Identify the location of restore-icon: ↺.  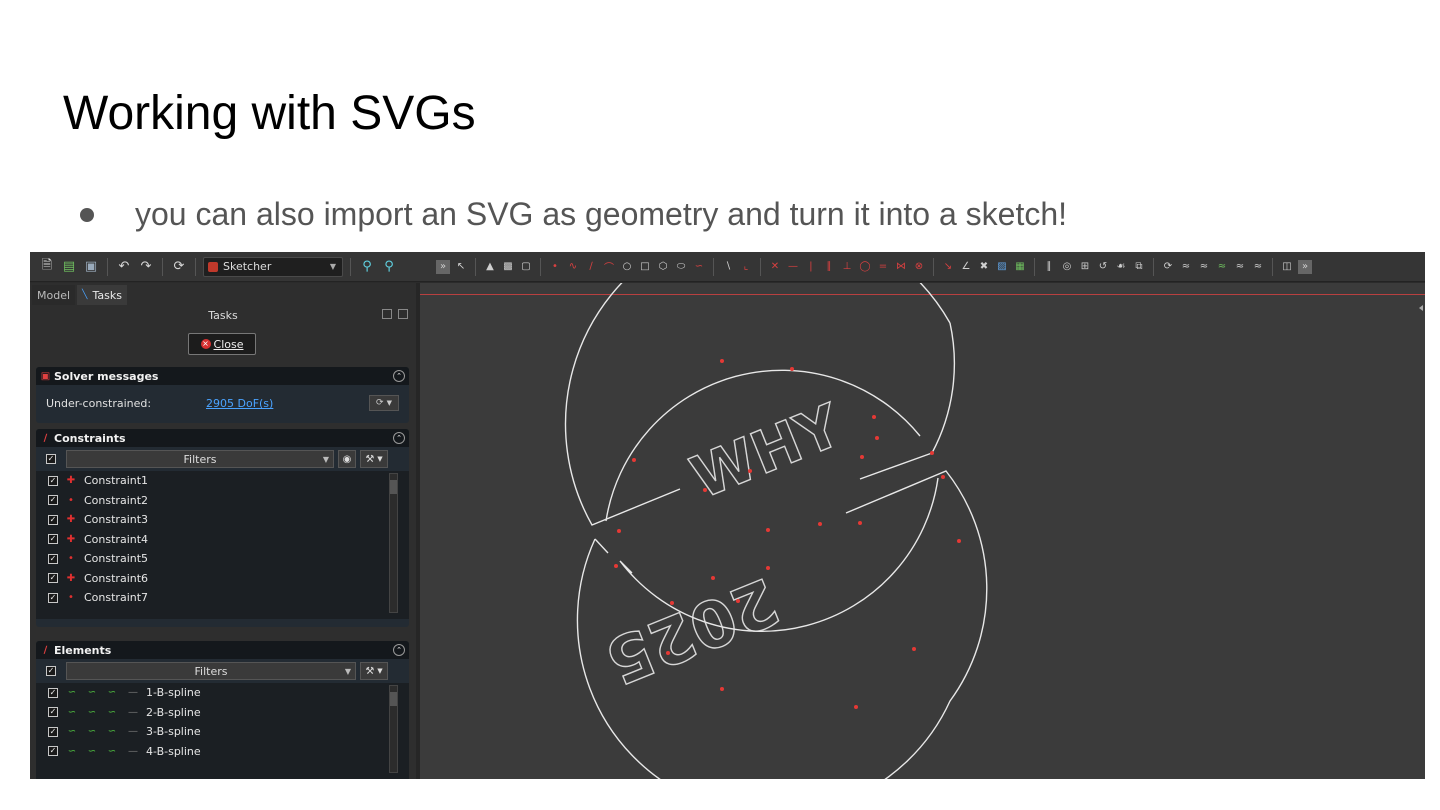
(1103, 267).